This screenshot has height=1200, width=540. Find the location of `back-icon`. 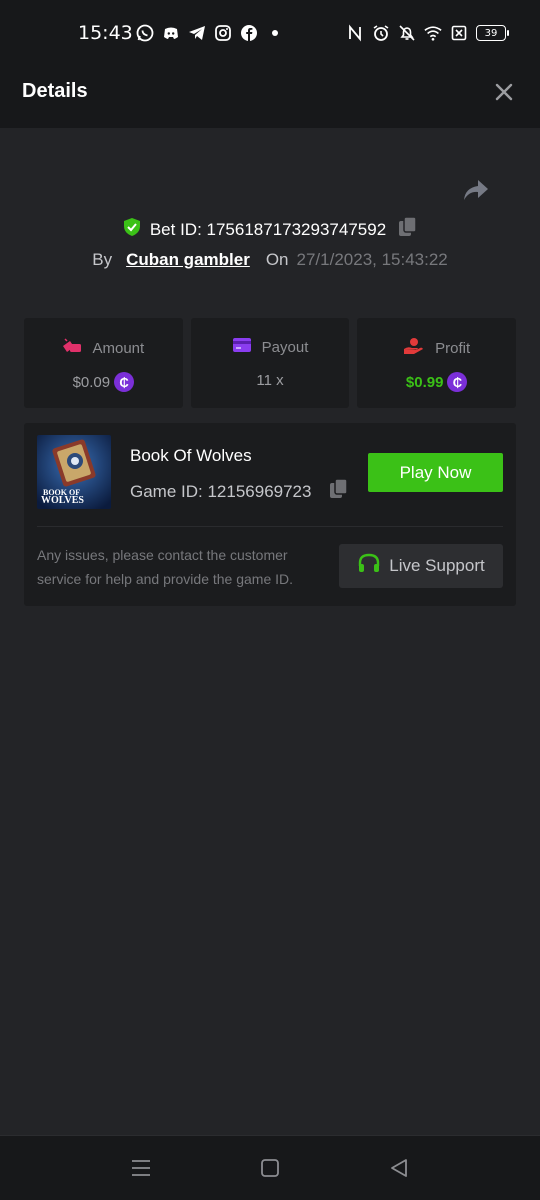

back-icon is located at coordinates (399, 1168).